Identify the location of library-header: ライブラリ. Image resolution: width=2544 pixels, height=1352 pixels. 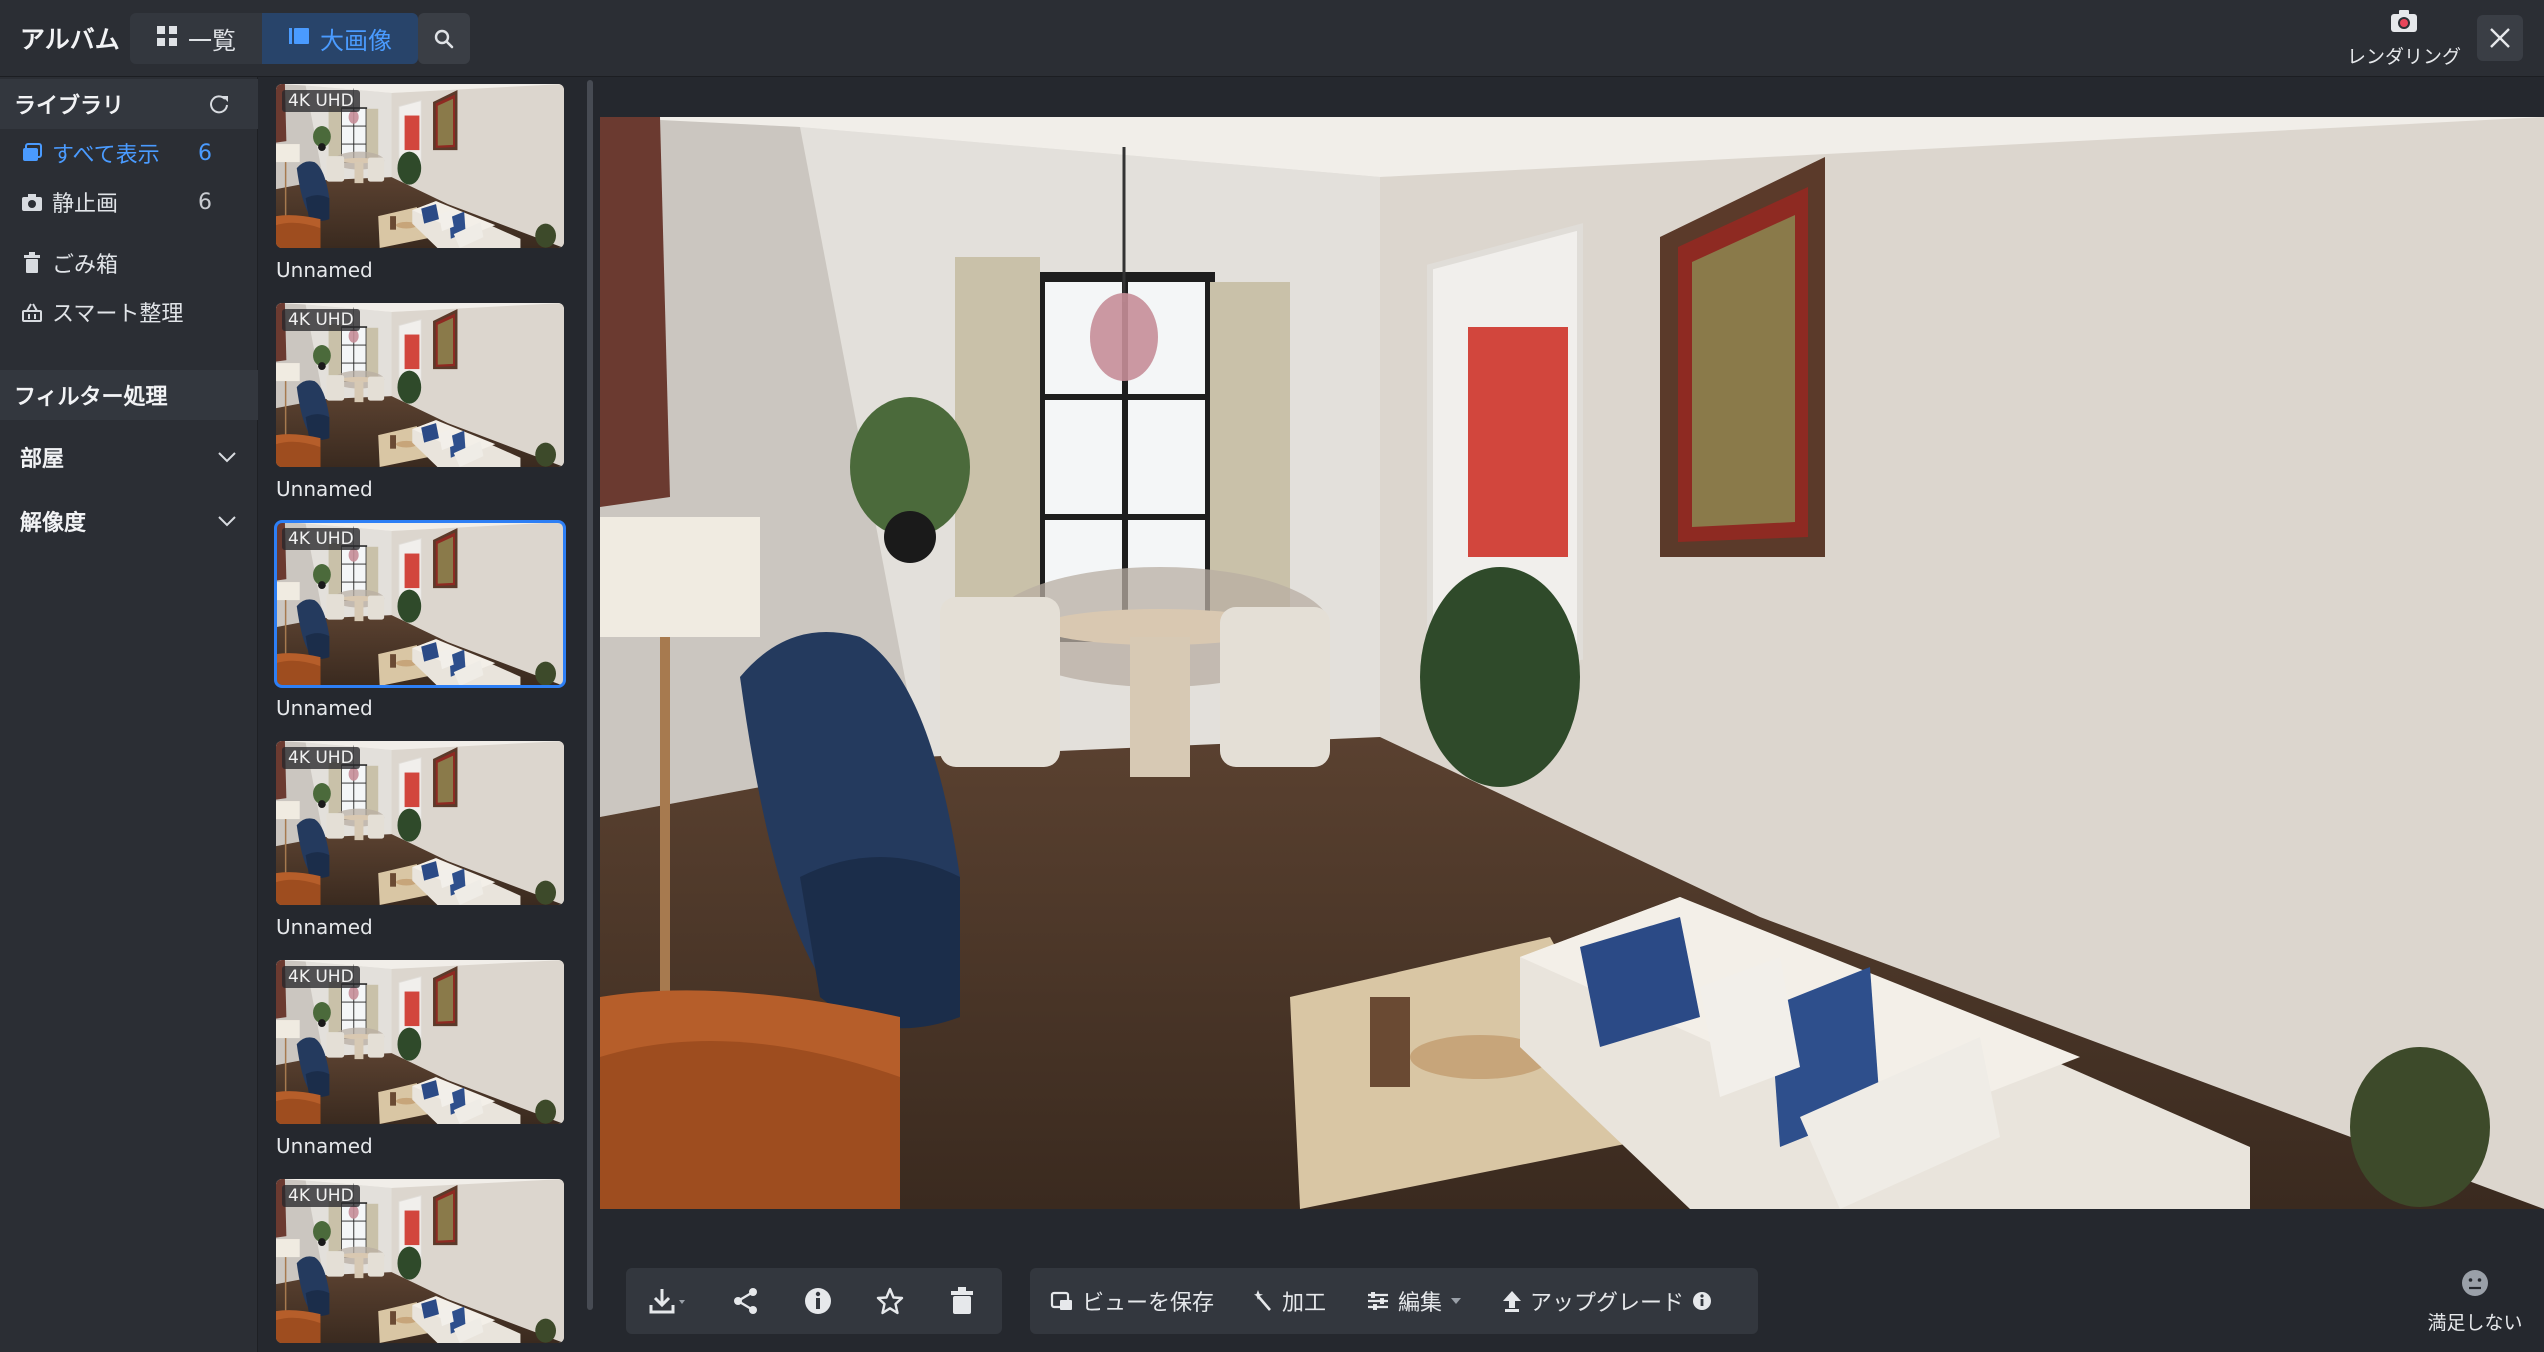
(129, 104).